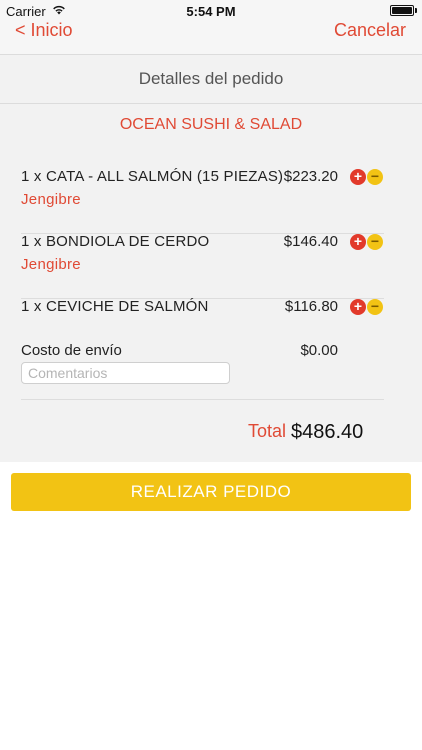 This screenshot has height=750, width=422. I want to click on item-name: 1 x BONDIOLA DE CERDO, so click(115, 241).